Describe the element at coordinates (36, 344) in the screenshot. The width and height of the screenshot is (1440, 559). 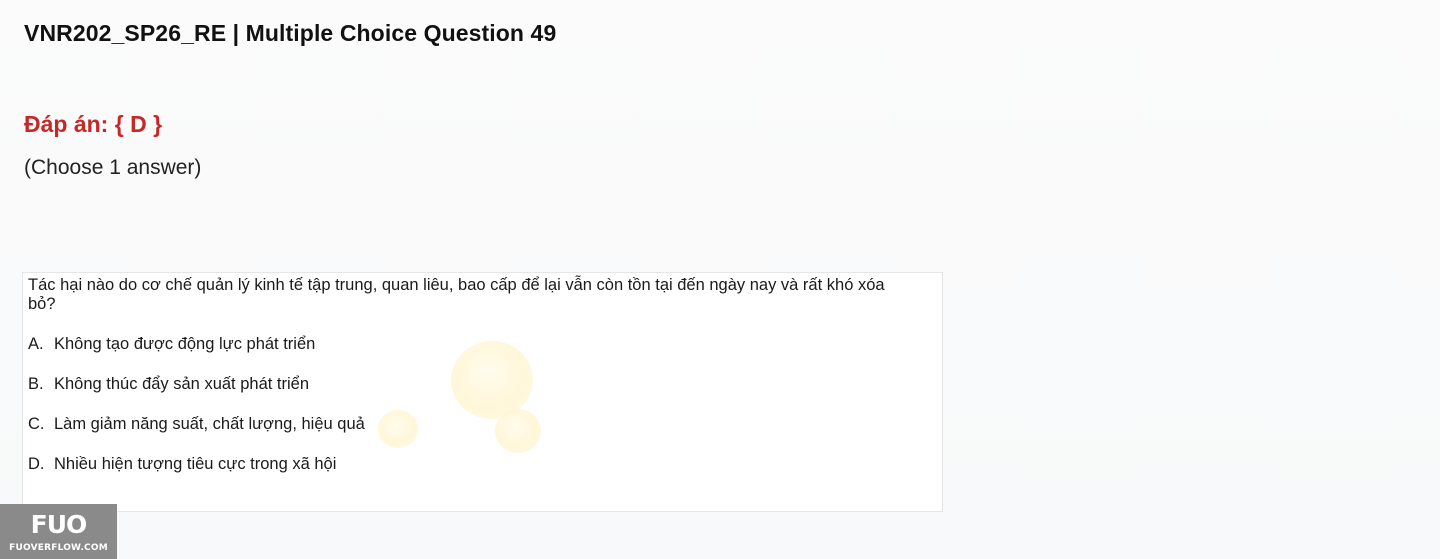
I see `option-letter: A.` at that location.